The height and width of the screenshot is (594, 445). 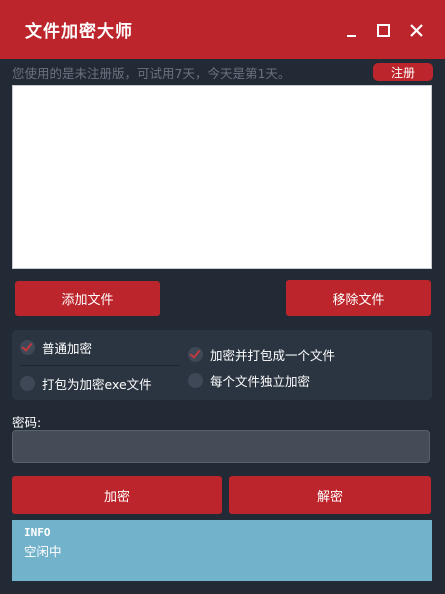 What do you see at coordinates (358, 298) in the screenshot?
I see `remove-file-button: 移除文件` at bounding box center [358, 298].